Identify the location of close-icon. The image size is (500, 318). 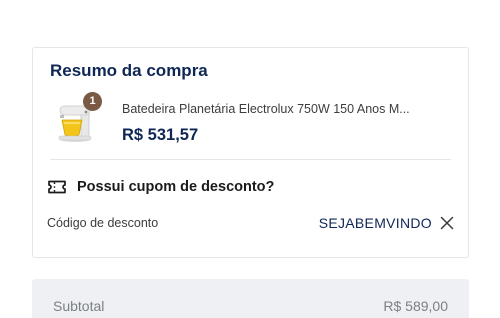
(447, 223).